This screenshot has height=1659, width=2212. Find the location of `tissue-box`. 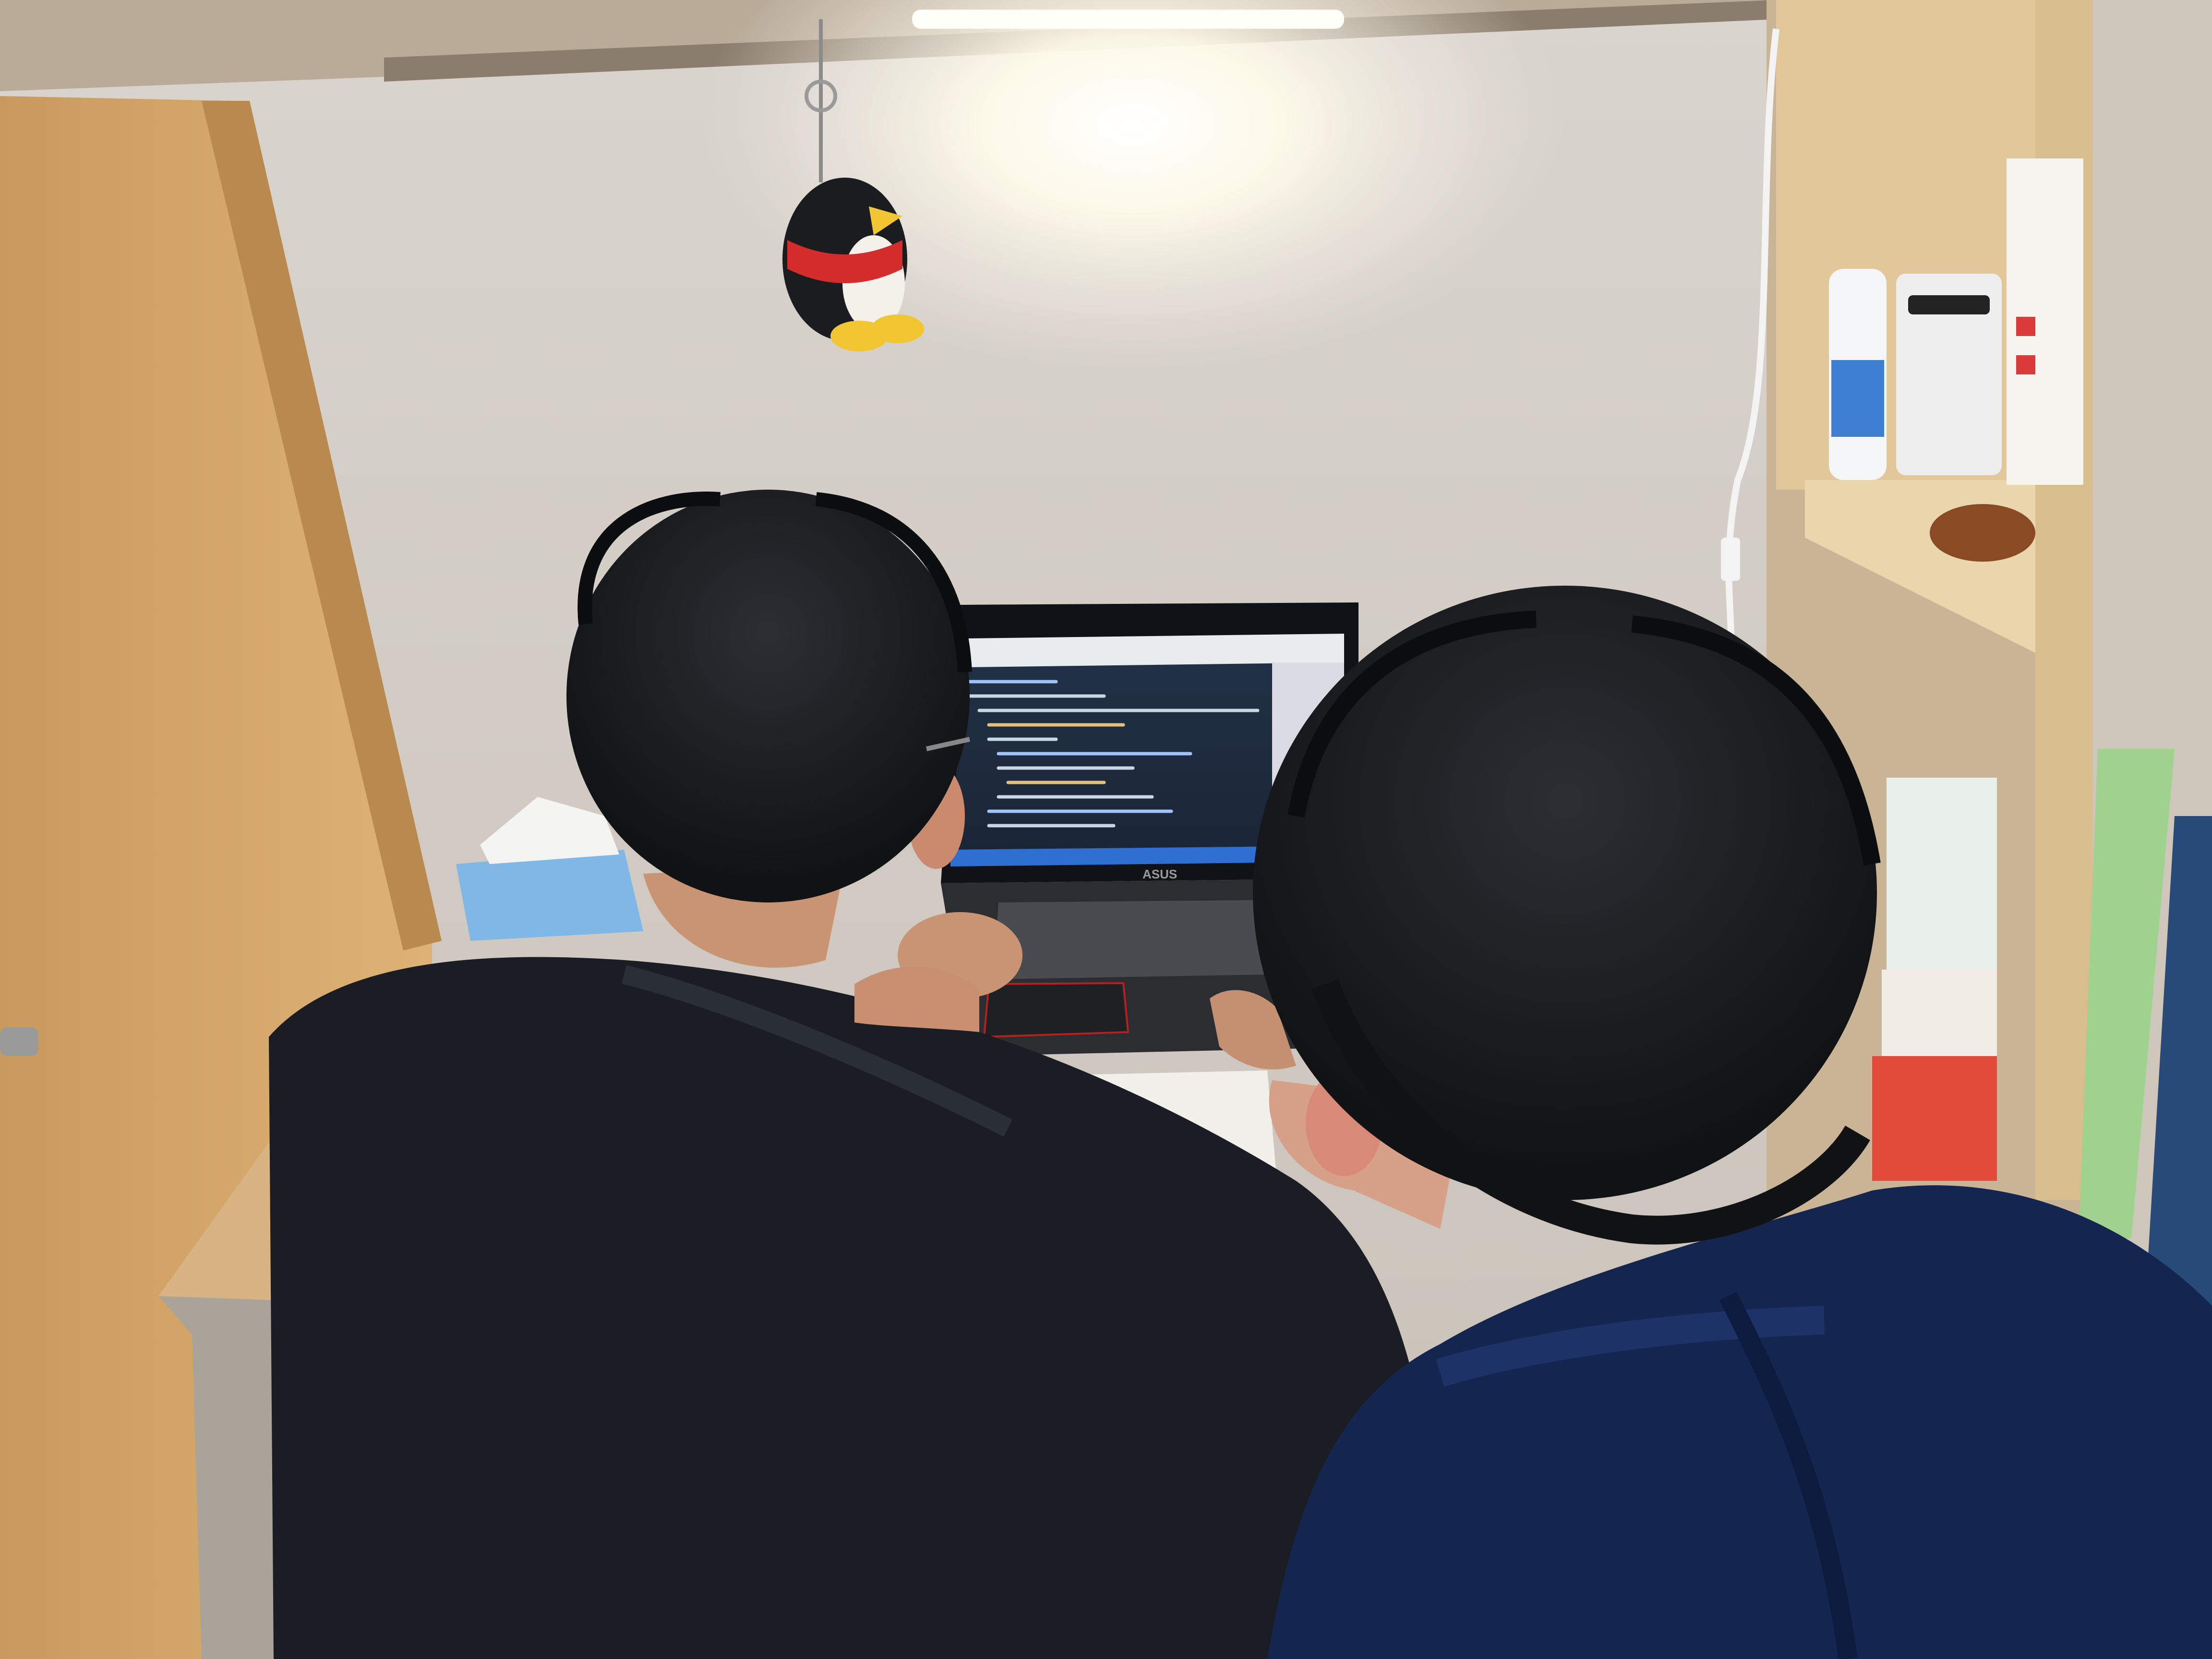

tissue-box is located at coordinates (549, 895).